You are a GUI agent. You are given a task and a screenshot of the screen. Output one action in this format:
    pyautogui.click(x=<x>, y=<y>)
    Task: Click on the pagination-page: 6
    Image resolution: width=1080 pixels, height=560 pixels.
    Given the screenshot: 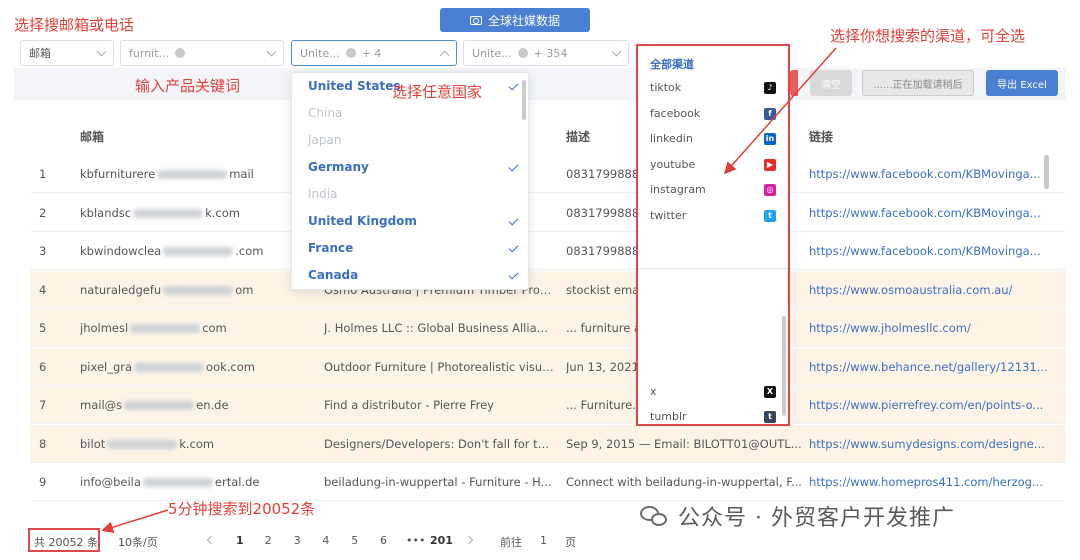 What is the action you would take?
    pyautogui.click(x=383, y=540)
    